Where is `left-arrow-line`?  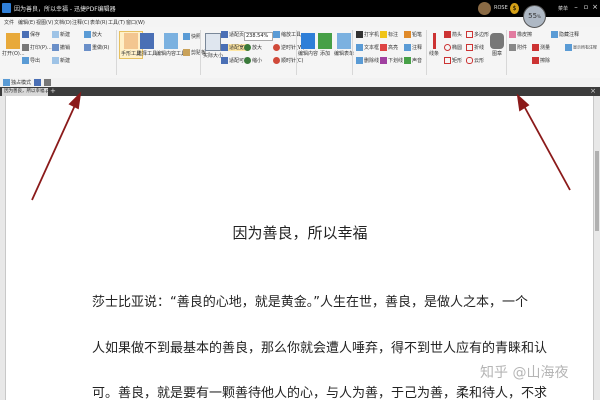 left-arrow-line is located at coordinates (54, 151).